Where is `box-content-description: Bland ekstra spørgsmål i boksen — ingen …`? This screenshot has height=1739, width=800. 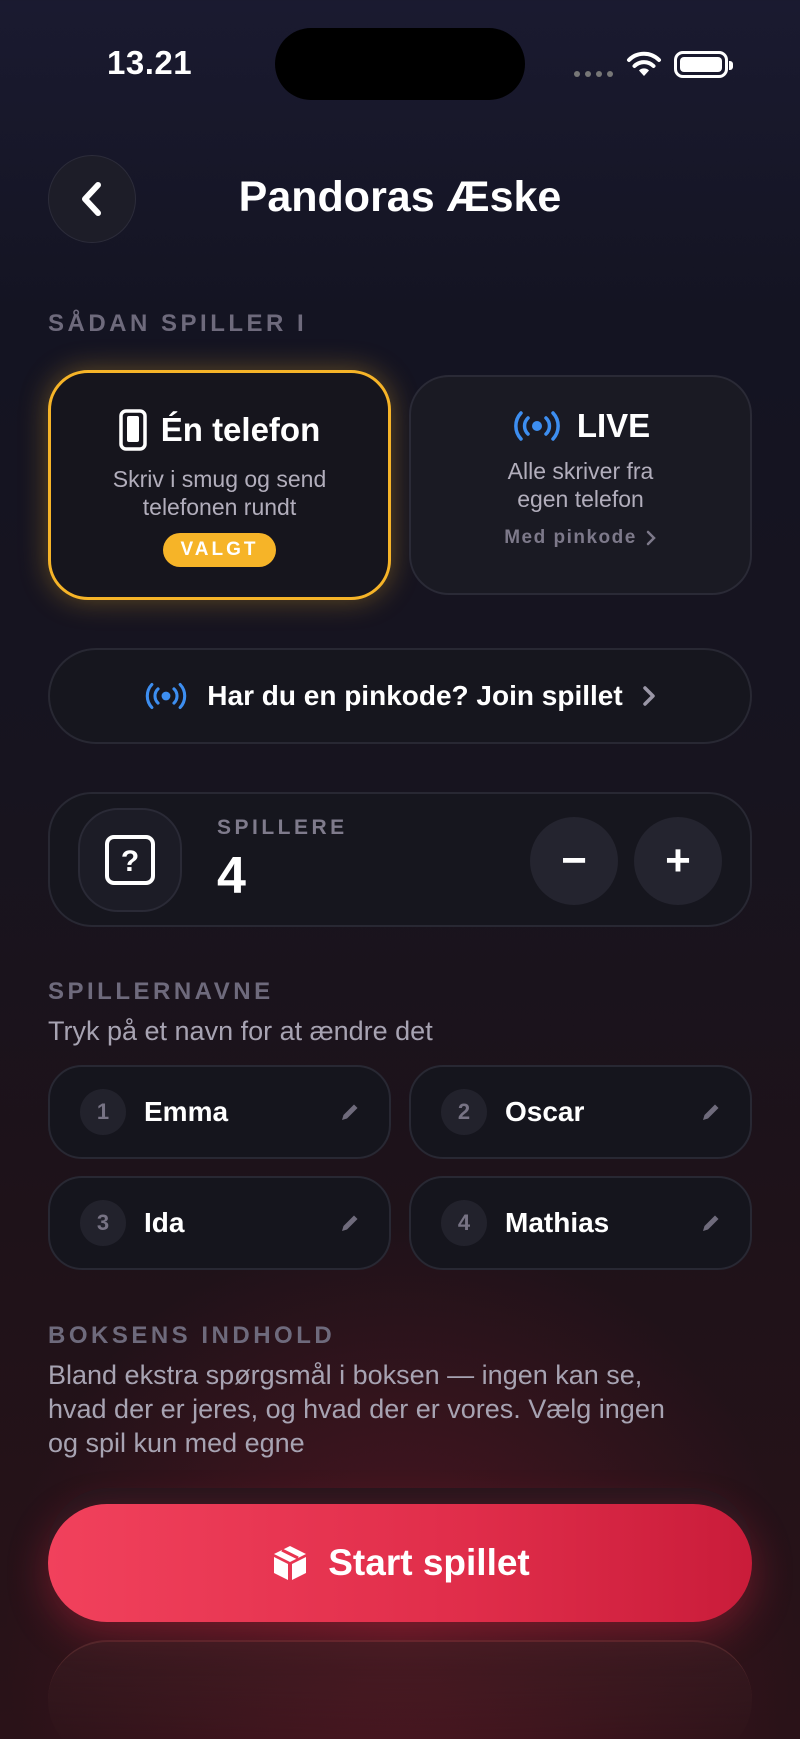
box-content-description: Bland ekstra spørgsmål i boksen — ingen … is located at coordinates (356, 1409).